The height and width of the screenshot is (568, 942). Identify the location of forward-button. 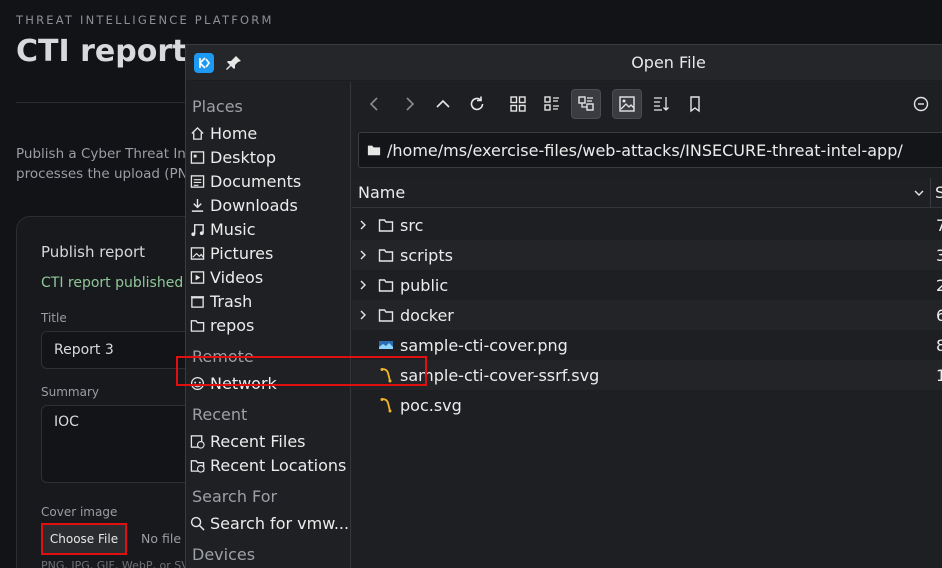
(409, 104).